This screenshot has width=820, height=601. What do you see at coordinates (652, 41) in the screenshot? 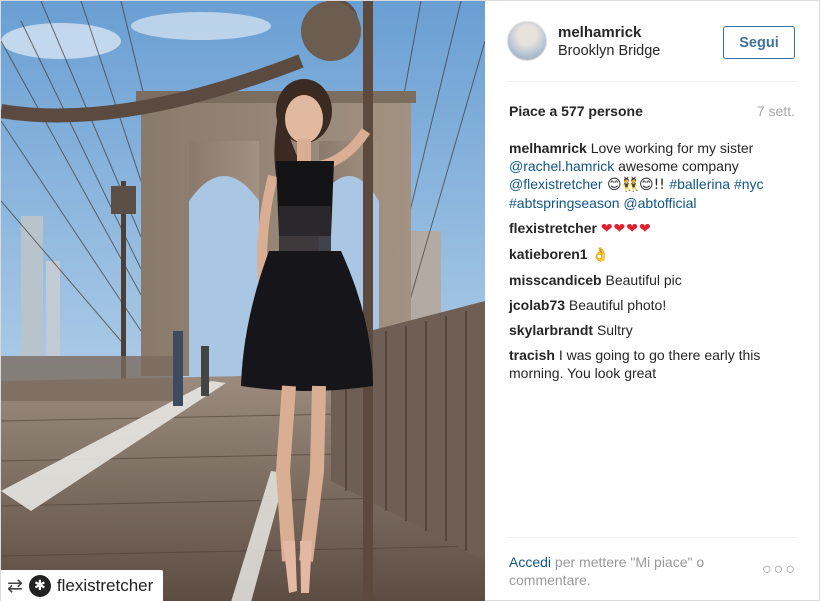
I see `post-header: melhamrick Brooklyn Bridge Segui` at bounding box center [652, 41].